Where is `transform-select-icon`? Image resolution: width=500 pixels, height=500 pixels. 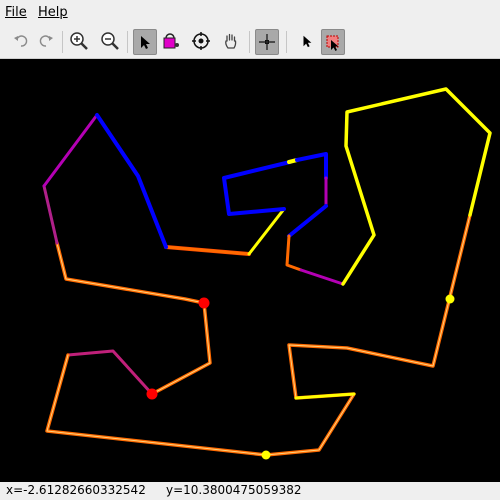
transform-select-icon is located at coordinates (332, 43).